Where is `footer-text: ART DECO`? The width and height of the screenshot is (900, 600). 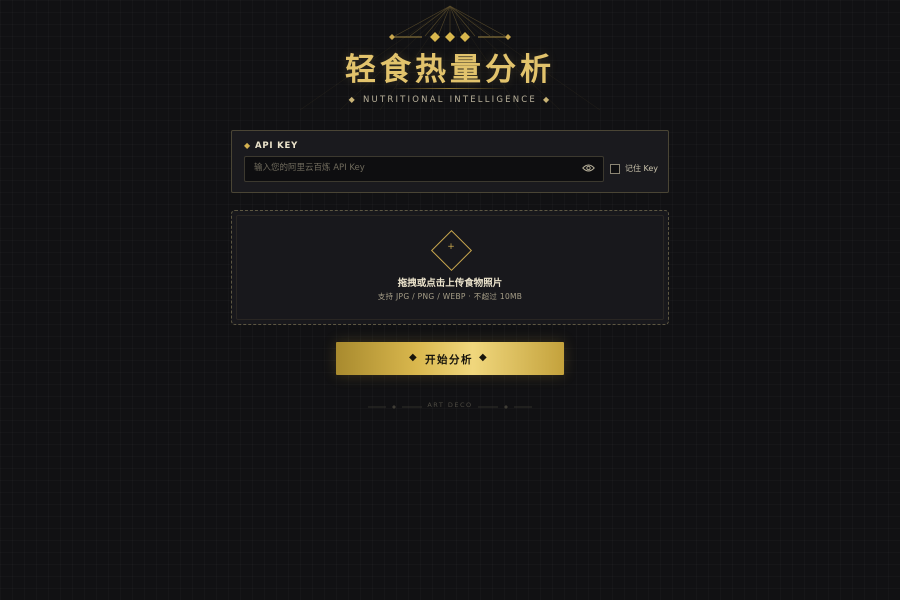 footer-text: ART DECO is located at coordinates (450, 405).